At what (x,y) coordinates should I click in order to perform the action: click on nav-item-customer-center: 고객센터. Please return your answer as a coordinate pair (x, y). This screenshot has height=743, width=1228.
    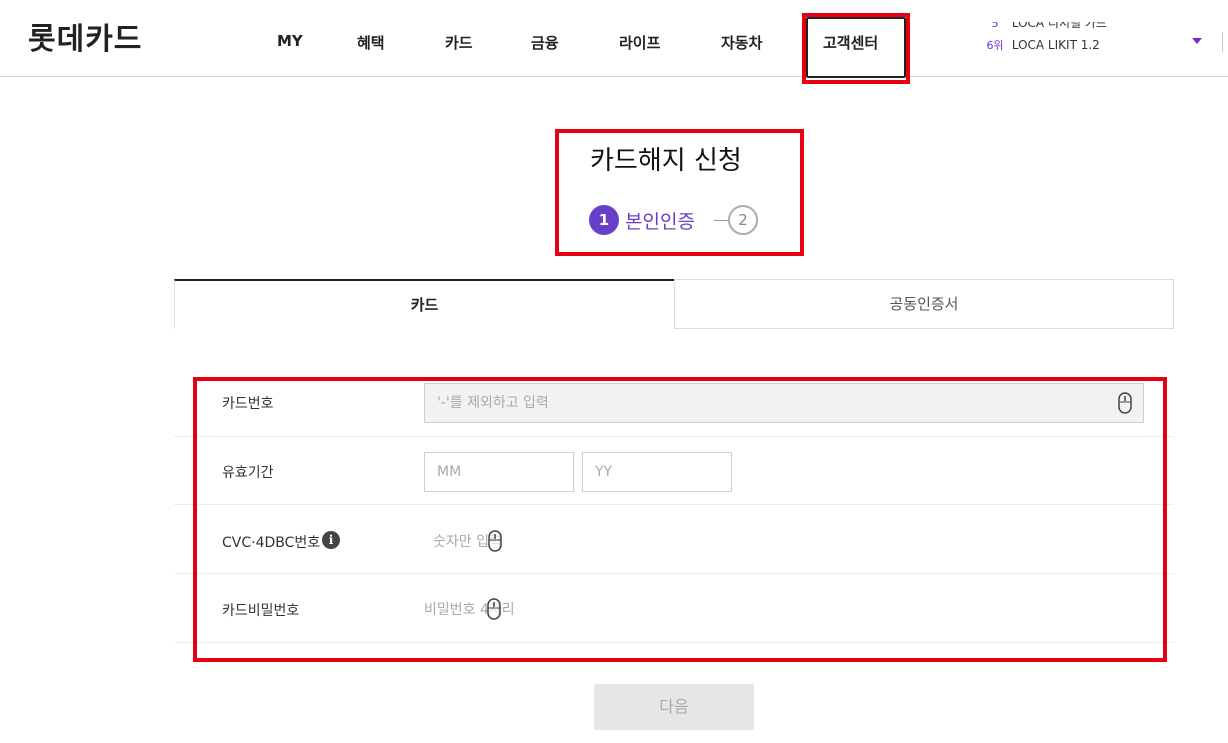
    Looking at the image, I should click on (850, 42).